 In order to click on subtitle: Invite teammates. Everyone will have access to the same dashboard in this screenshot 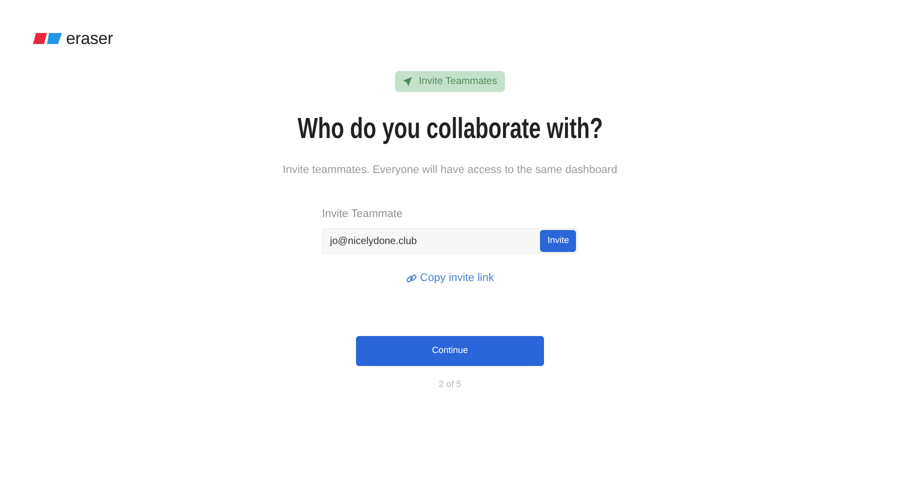, I will do `click(450, 170)`.